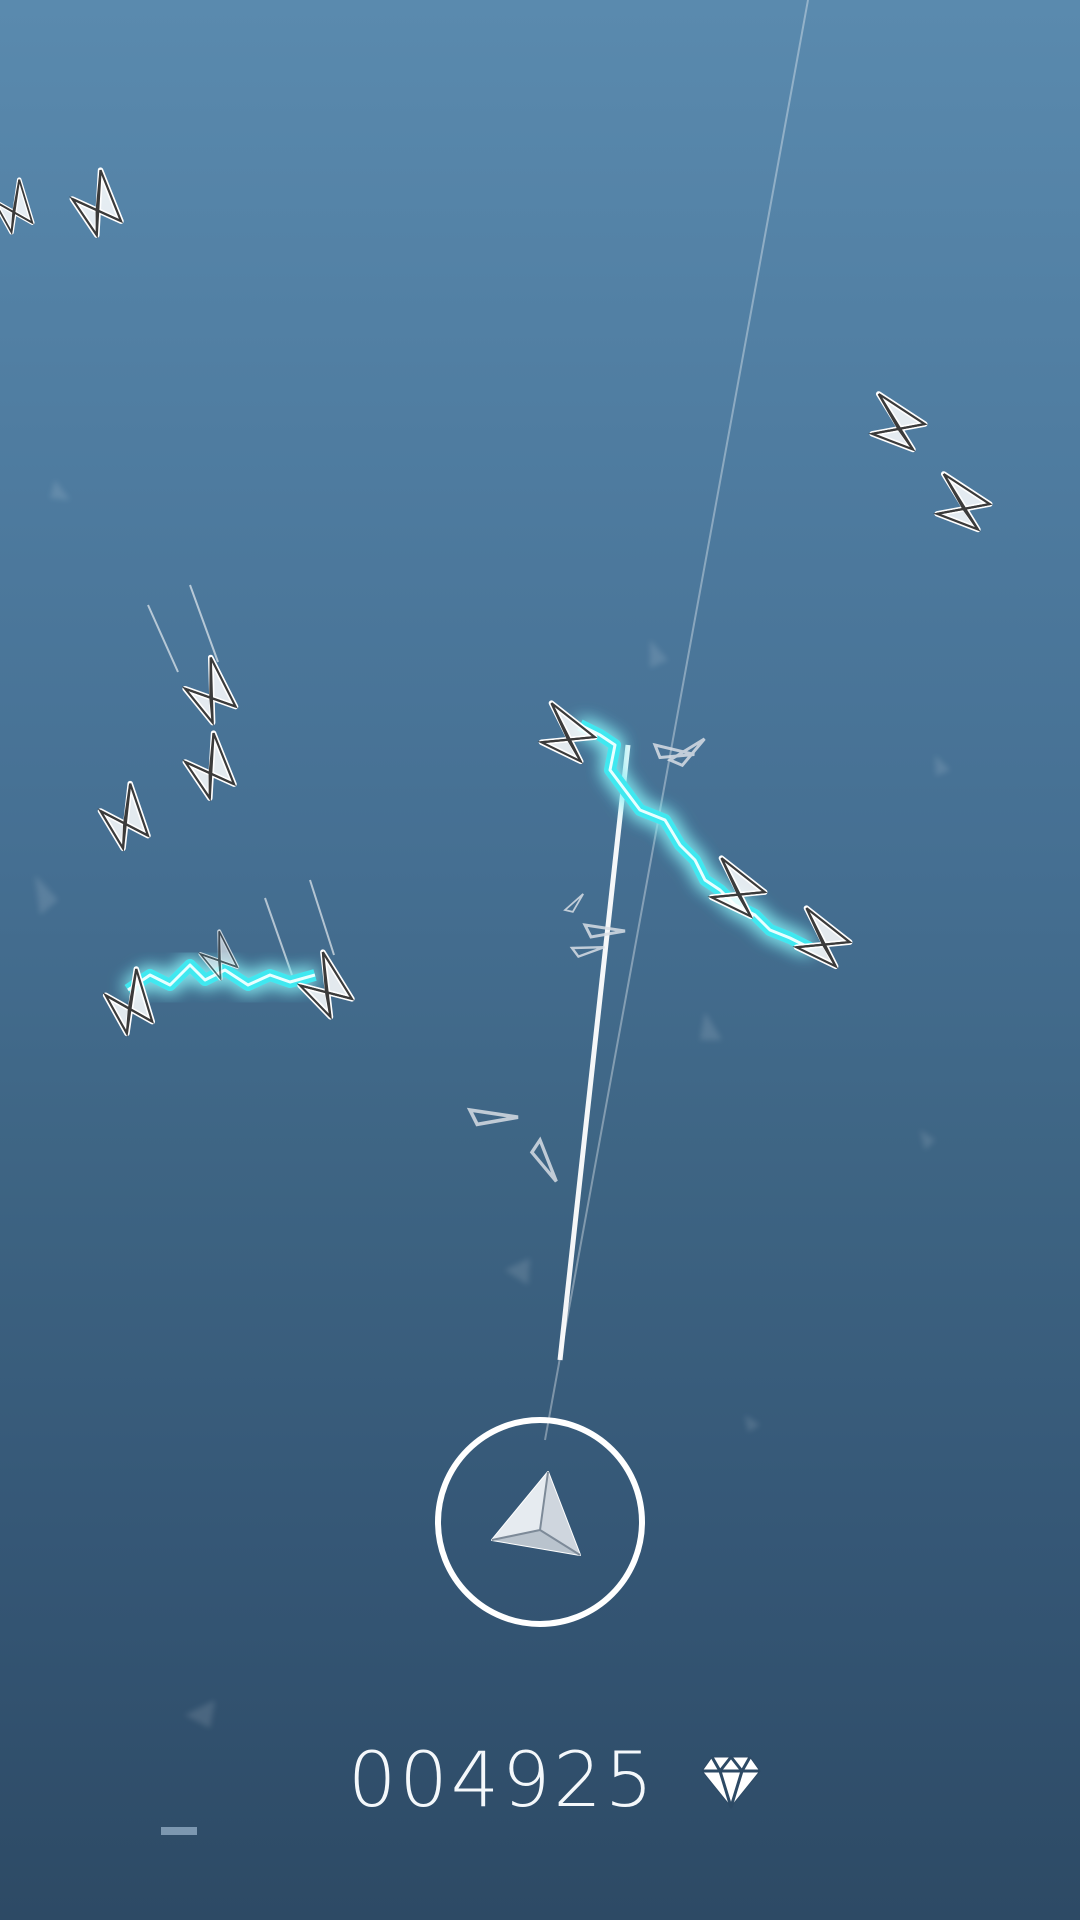 This screenshot has width=1080, height=1920. Describe the element at coordinates (594, 1052) in the screenshot. I see `player-laser-beam` at that location.